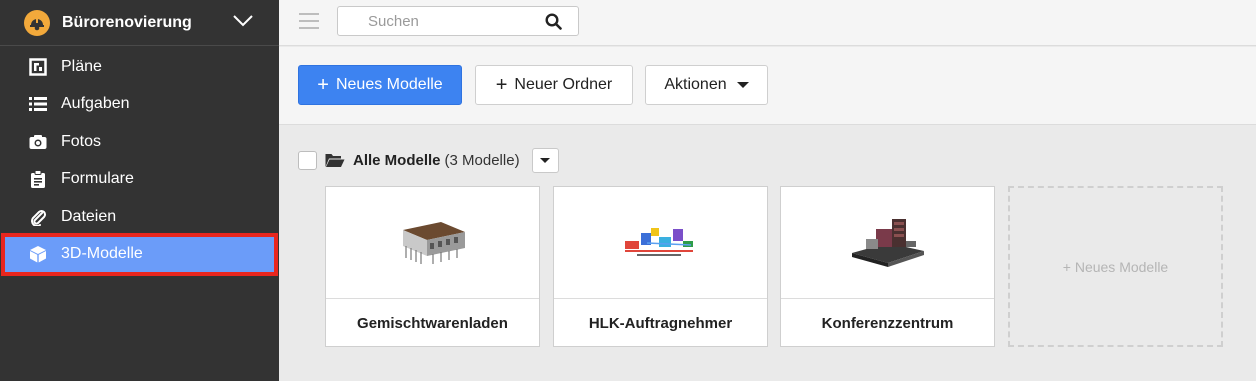 The width and height of the screenshot is (1256, 381). I want to click on model-name: Gemischtwarenladen, so click(432, 323).